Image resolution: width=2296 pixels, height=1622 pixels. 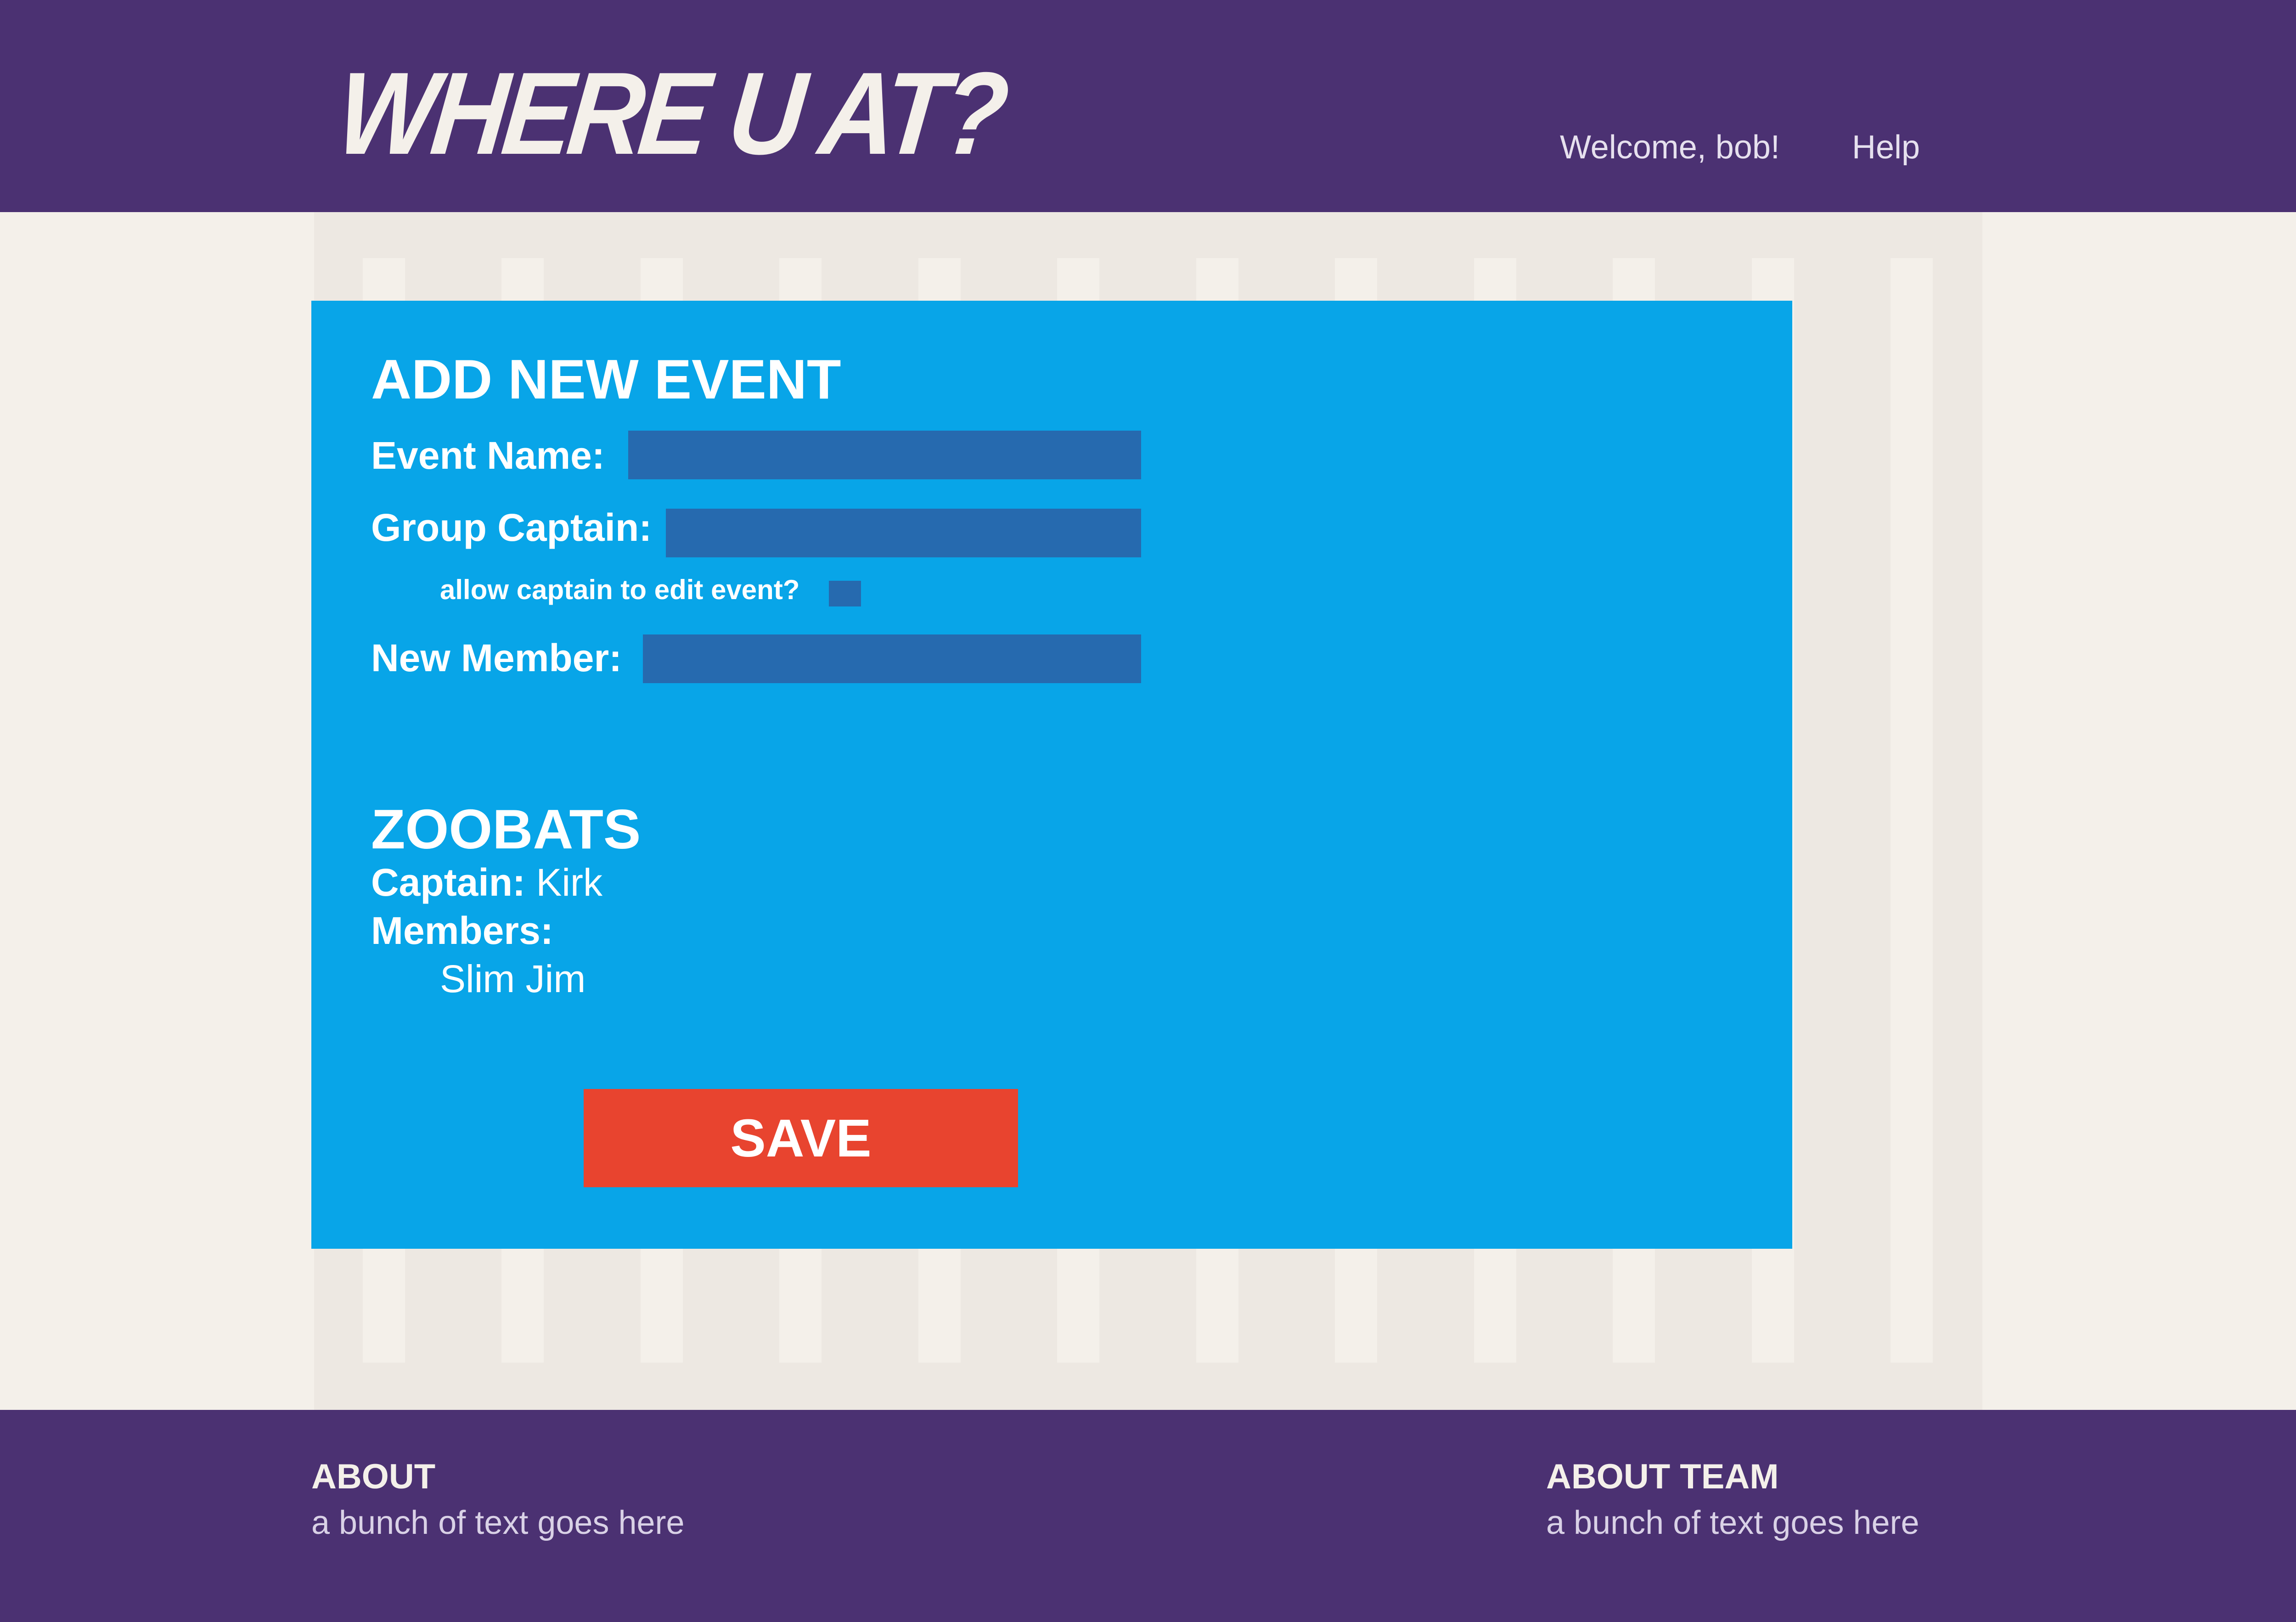 What do you see at coordinates (448, 883) in the screenshot?
I see `captain-label: Captain:` at bounding box center [448, 883].